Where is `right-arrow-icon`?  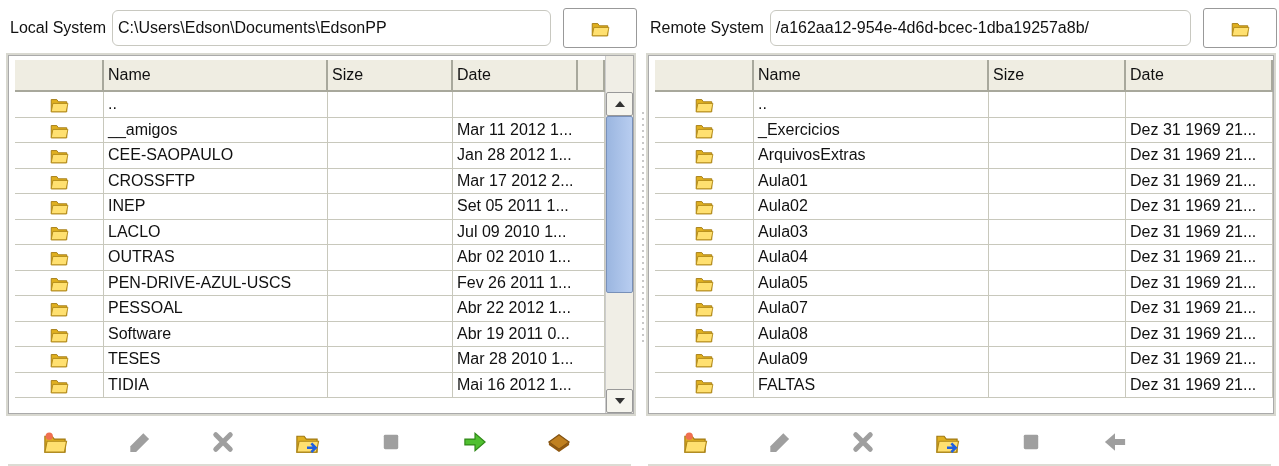
right-arrow-icon is located at coordinates (475, 442).